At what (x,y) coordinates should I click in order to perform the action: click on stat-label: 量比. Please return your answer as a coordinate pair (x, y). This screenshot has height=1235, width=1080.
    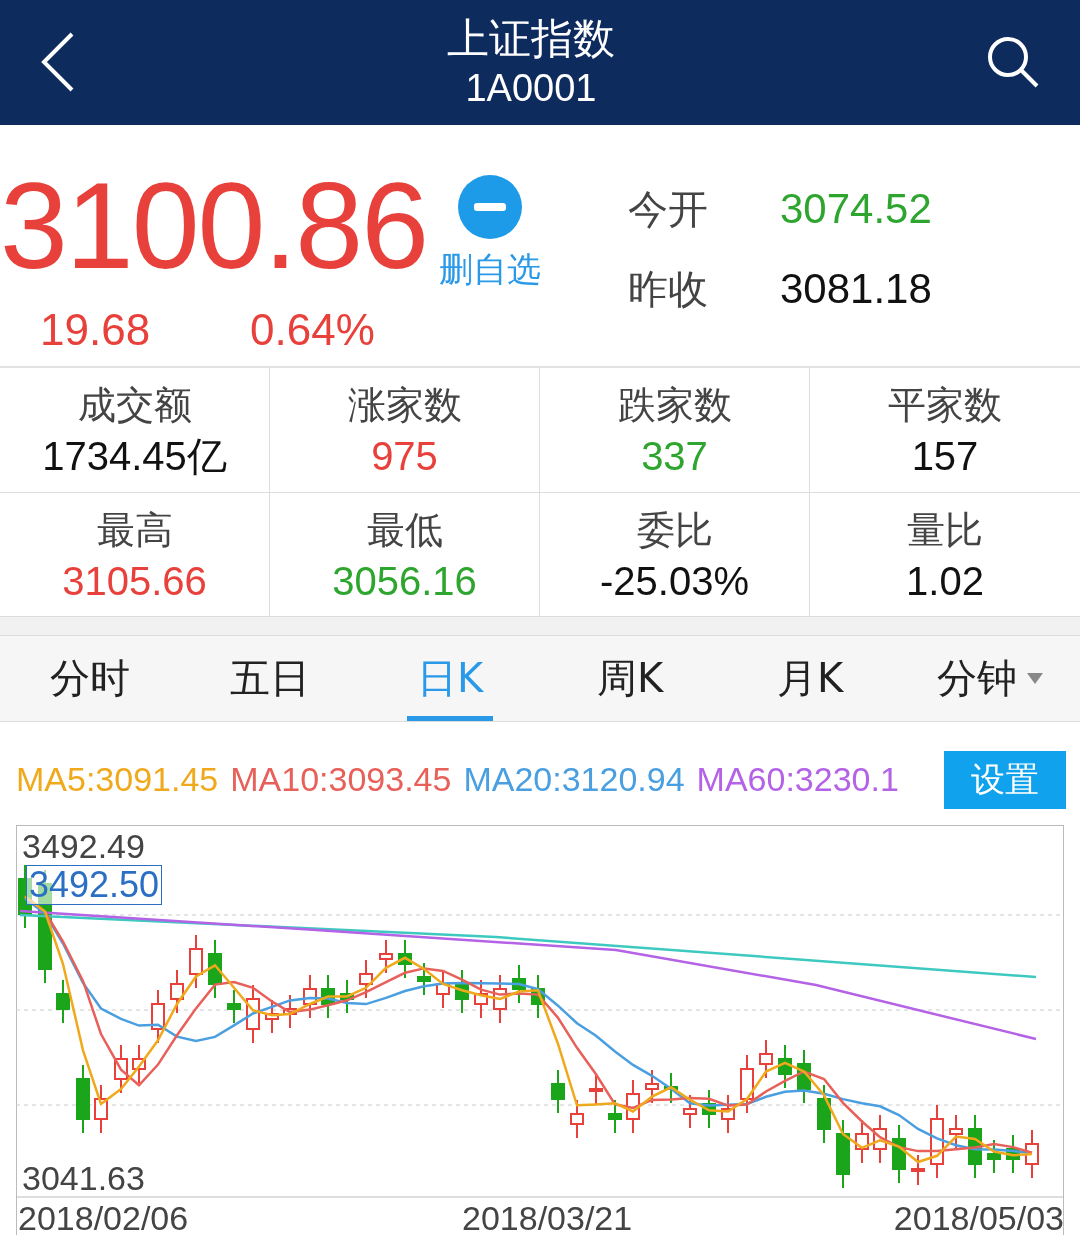
    Looking at the image, I should click on (945, 530).